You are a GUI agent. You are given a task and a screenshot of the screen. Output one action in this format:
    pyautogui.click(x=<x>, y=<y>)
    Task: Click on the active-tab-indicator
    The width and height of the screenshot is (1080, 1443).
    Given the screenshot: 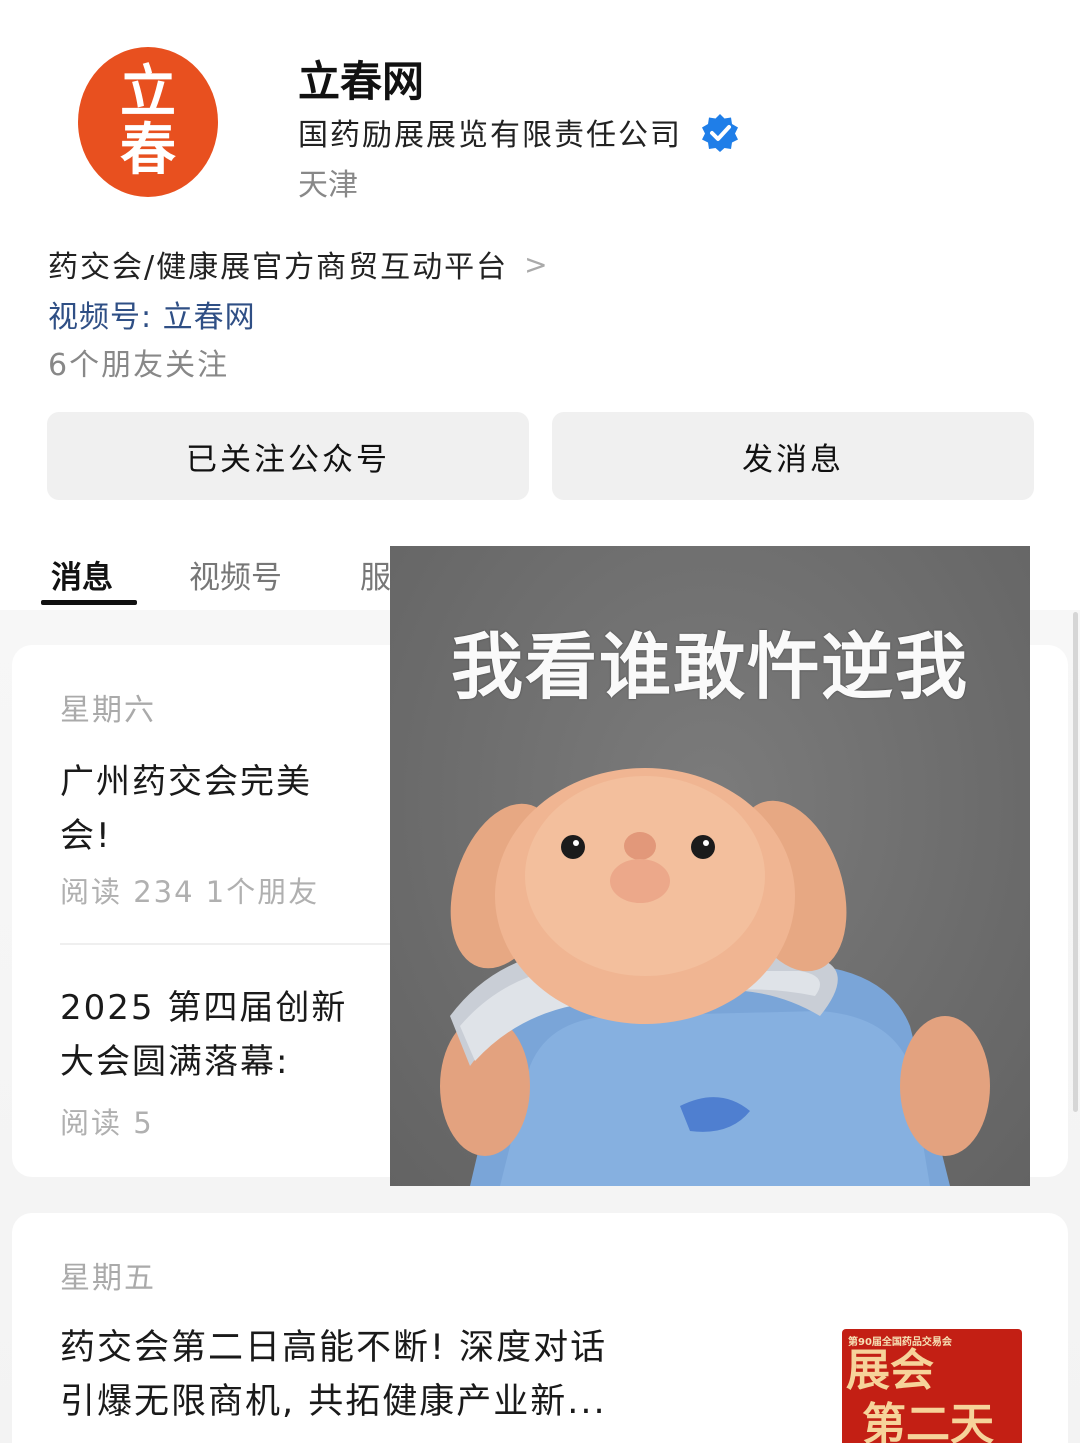 What is the action you would take?
    pyautogui.click(x=89, y=602)
    